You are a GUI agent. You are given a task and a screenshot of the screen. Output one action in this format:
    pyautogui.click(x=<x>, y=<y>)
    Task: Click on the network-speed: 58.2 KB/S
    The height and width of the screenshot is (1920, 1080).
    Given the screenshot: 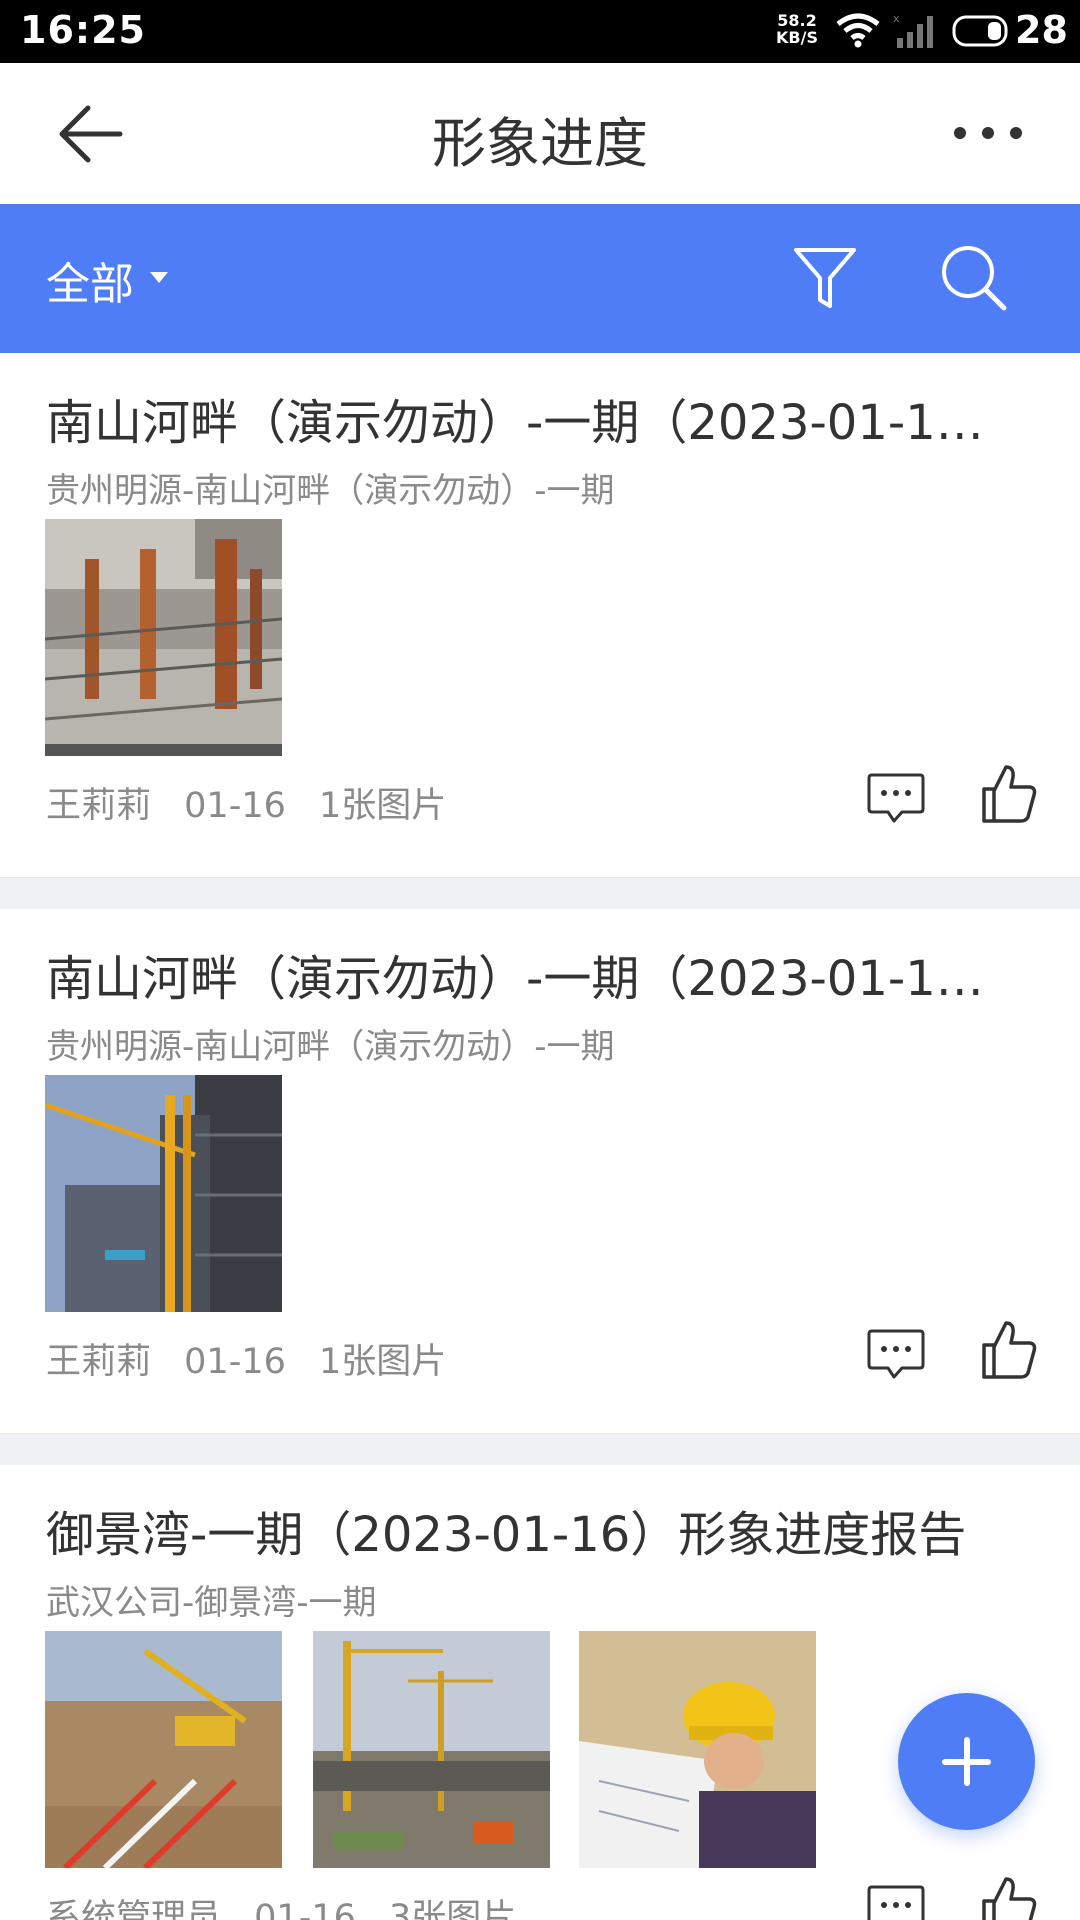 What is the action you would take?
    pyautogui.click(x=797, y=29)
    